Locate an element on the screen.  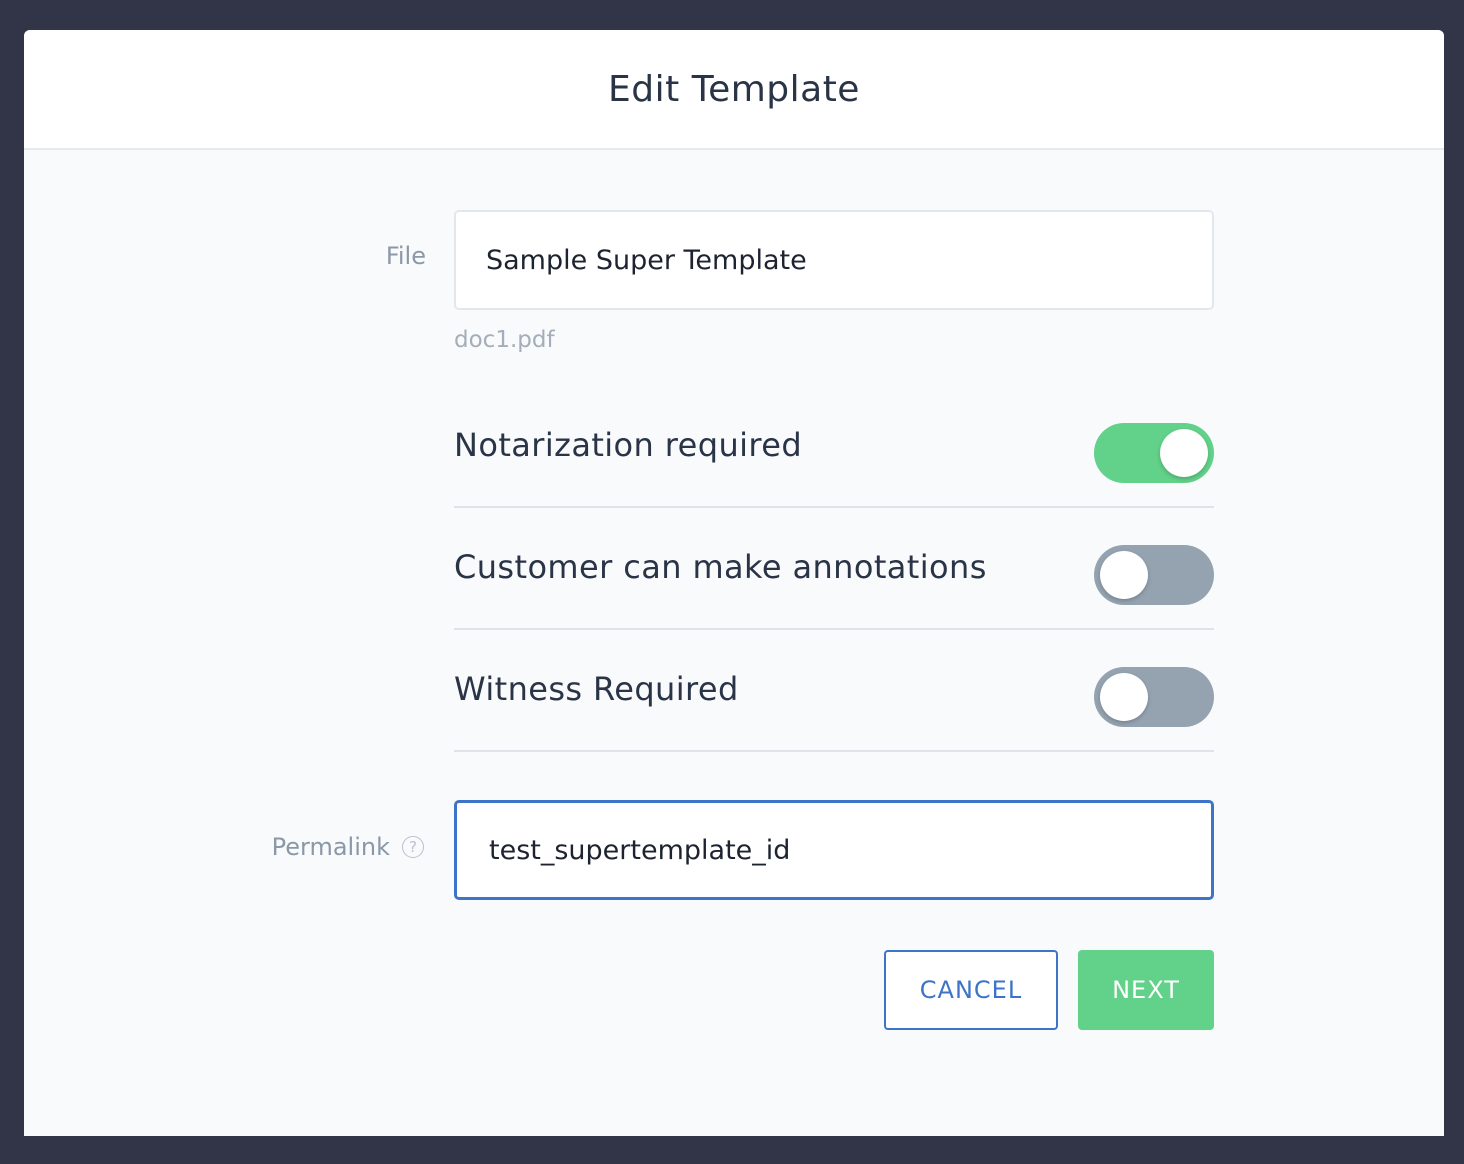
toggle-row-notarization: Notarization required is located at coordinates (834, 447).